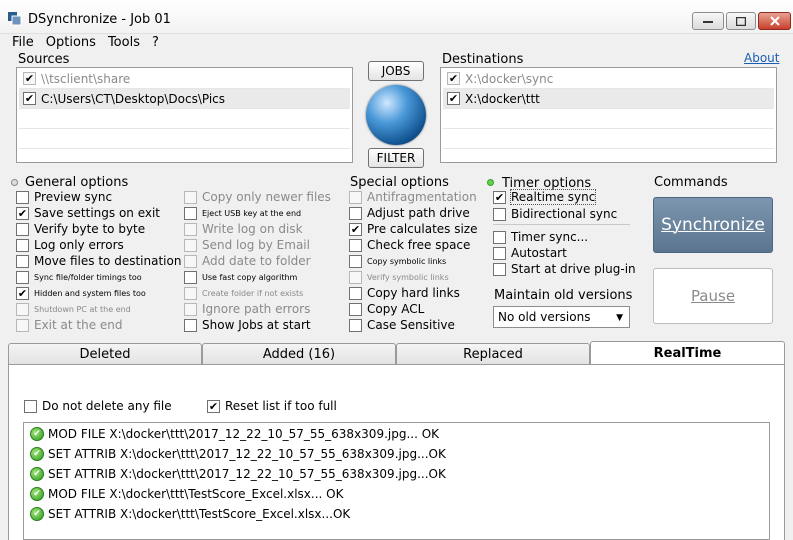  What do you see at coordinates (213, 406) in the screenshot?
I see `reset-list-checkbox: ✔` at bounding box center [213, 406].